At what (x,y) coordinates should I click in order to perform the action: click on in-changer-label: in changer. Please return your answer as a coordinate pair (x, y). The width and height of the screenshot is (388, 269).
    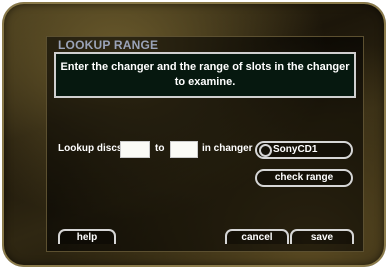
    Looking at the image, I should click on (227, 148).